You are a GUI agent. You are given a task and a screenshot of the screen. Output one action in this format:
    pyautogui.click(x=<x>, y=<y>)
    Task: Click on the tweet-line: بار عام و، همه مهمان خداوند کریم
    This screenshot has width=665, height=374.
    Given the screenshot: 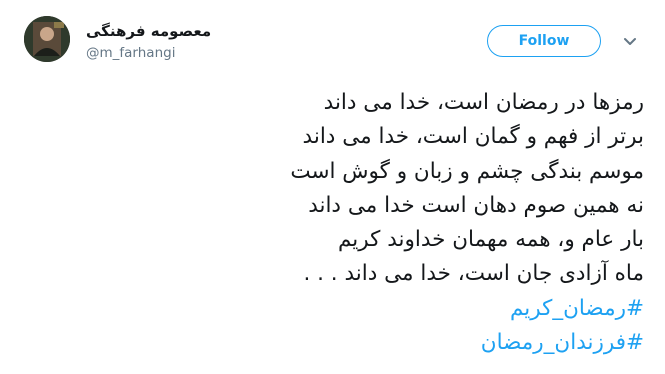 What is the action you would take?
    pyautogui.click(x=490, y=240)
    